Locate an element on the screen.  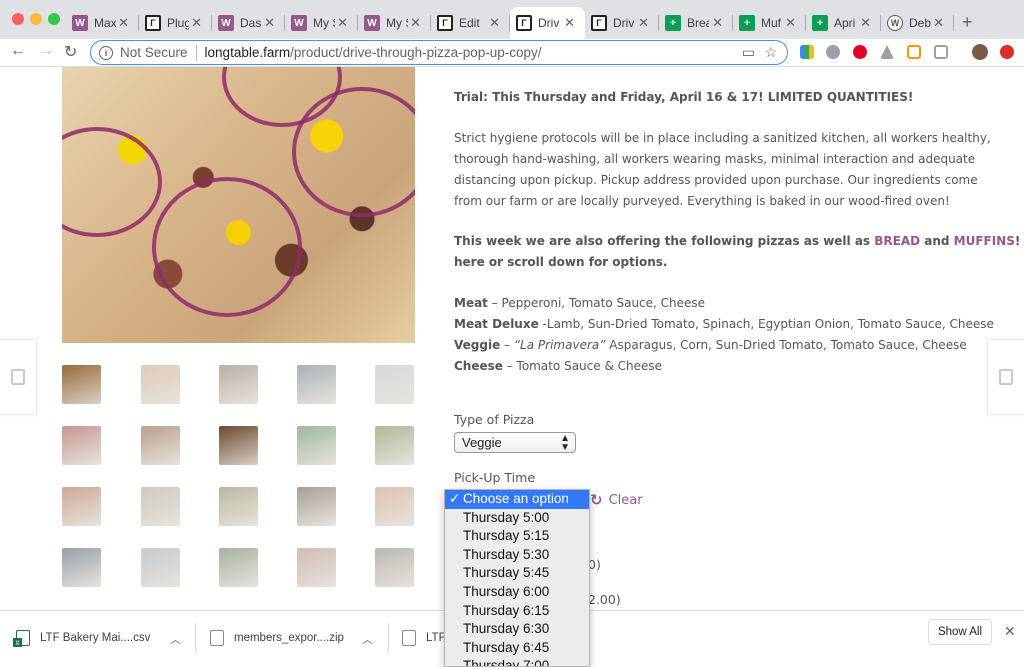
dropdown-option: Thursday 5:00 is located at coordinates (517, 518).